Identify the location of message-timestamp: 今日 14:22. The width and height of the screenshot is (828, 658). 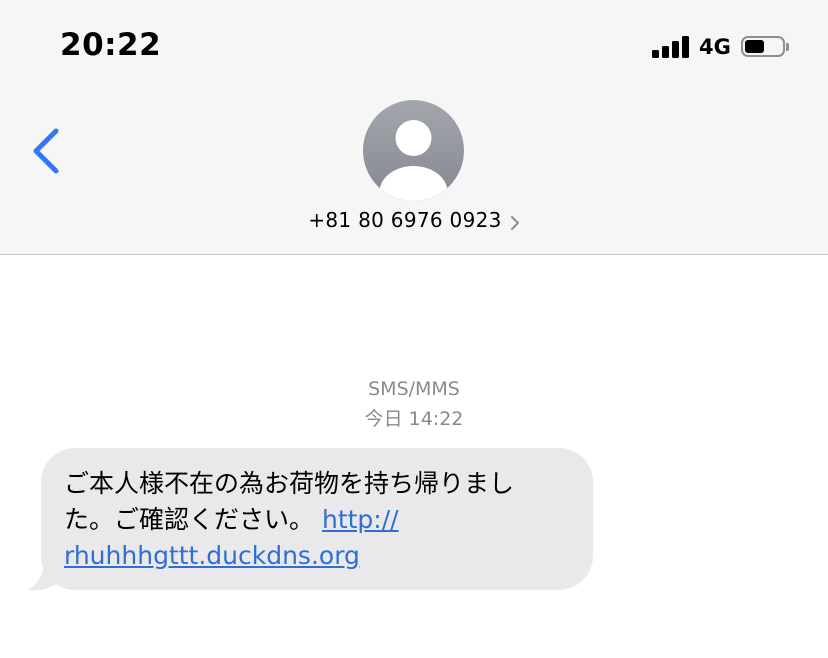
(414, 419).